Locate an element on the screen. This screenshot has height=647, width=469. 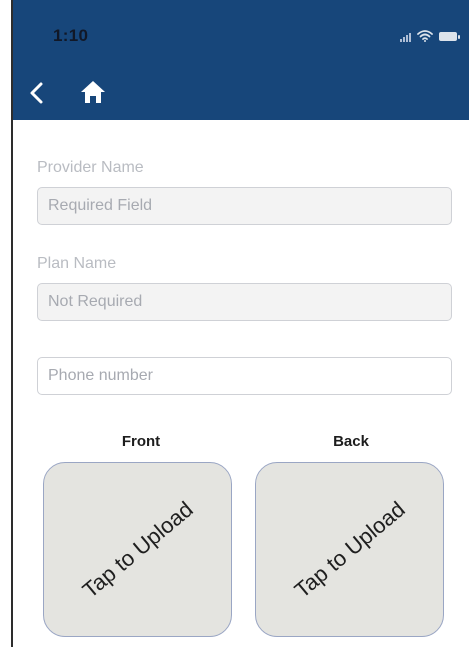
front-card-label: Front is located at coordinates (141, 441).